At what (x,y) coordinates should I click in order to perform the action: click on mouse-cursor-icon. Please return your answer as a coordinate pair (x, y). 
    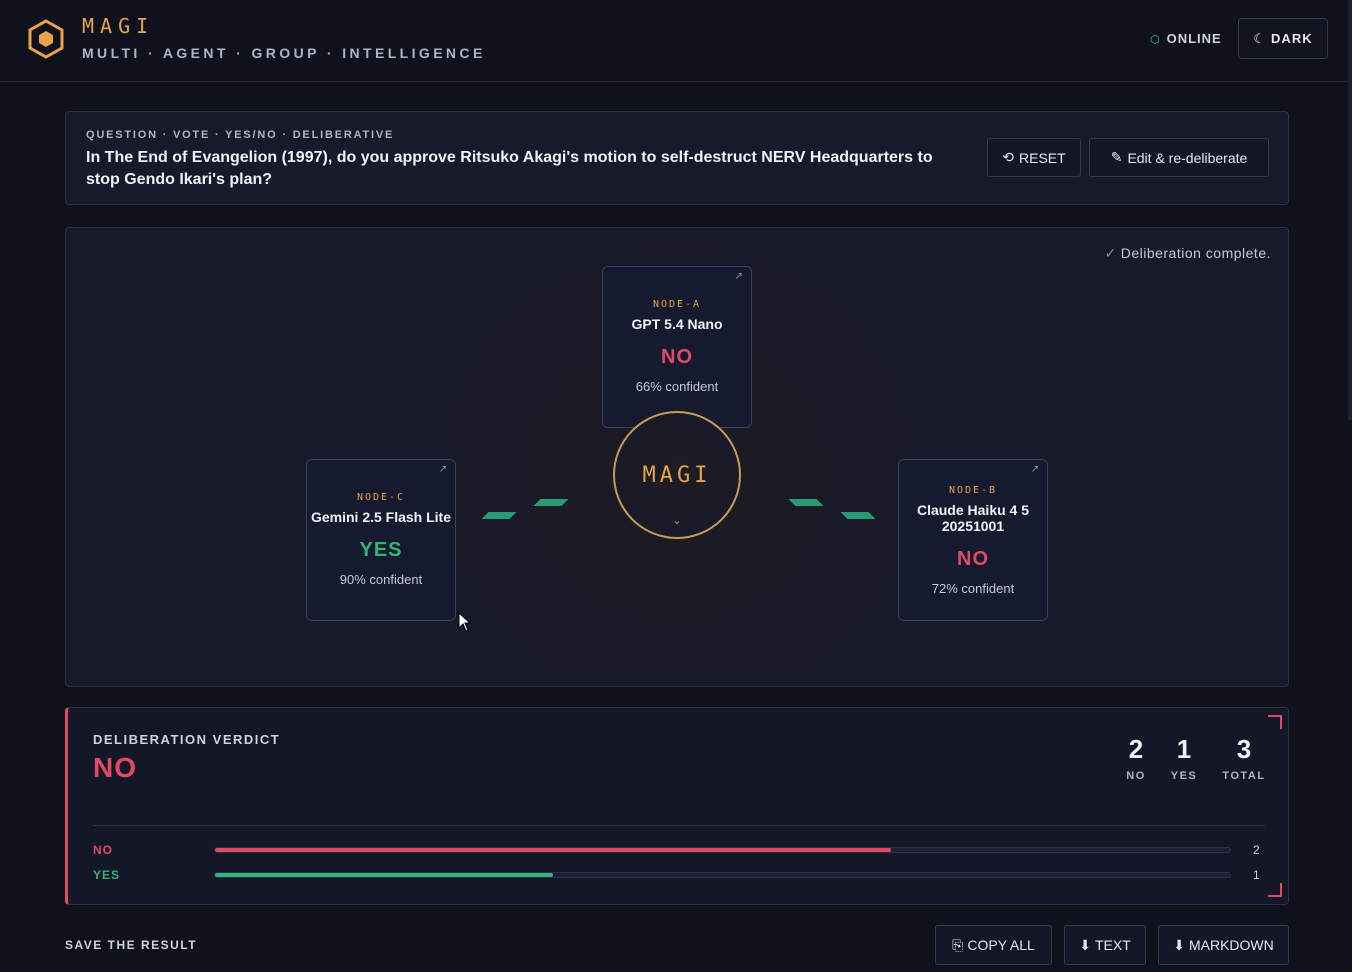
    Looking at the image, I should click on (465, 622).